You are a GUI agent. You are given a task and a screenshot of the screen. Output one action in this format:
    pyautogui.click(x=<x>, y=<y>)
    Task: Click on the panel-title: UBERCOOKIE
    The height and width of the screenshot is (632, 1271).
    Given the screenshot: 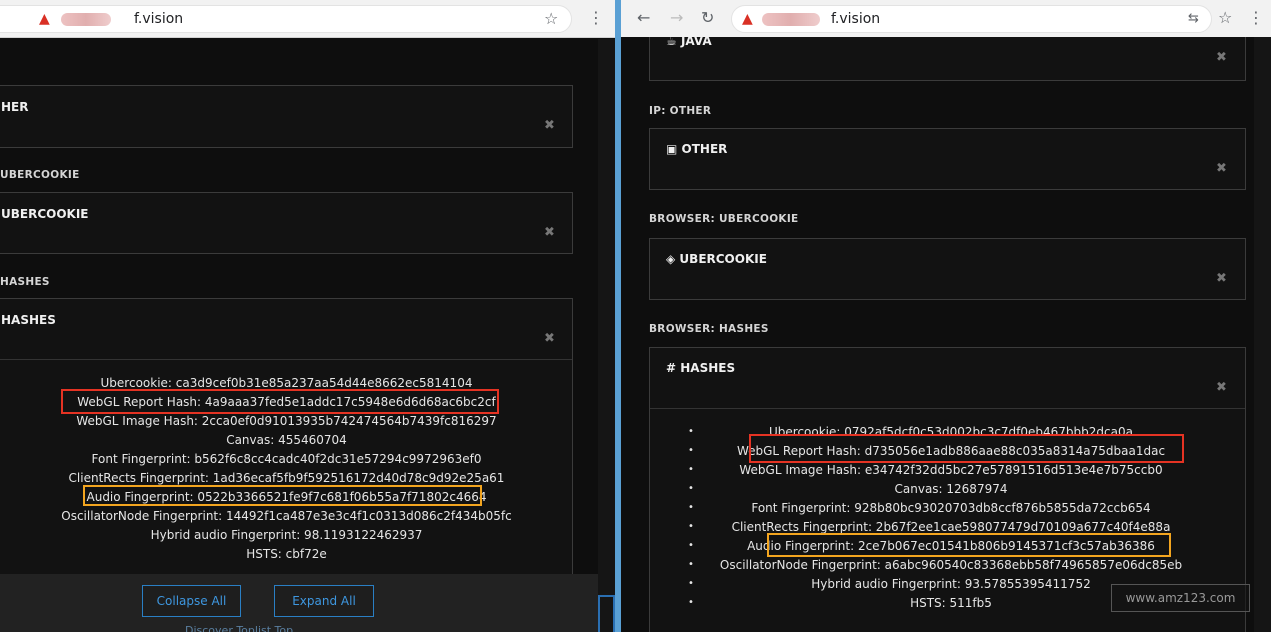 What is the action you would take?
    pyautogui.click(x=45, y=214)
    